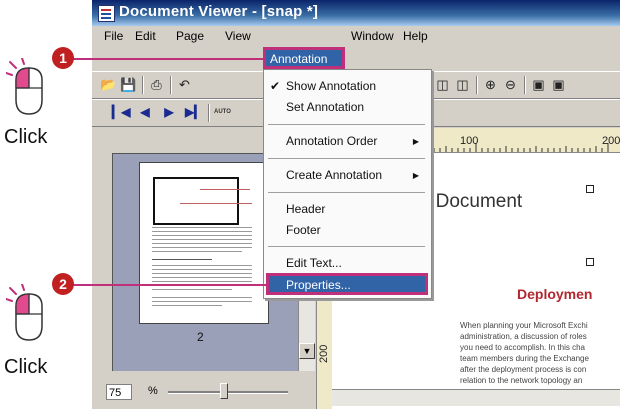 This screenshot has width=620, height=409. What do you see at coordinates (524, 358) in the screenshot?
I see `document-body-line: team members during the Exchange` at bounding box center [524, 358].